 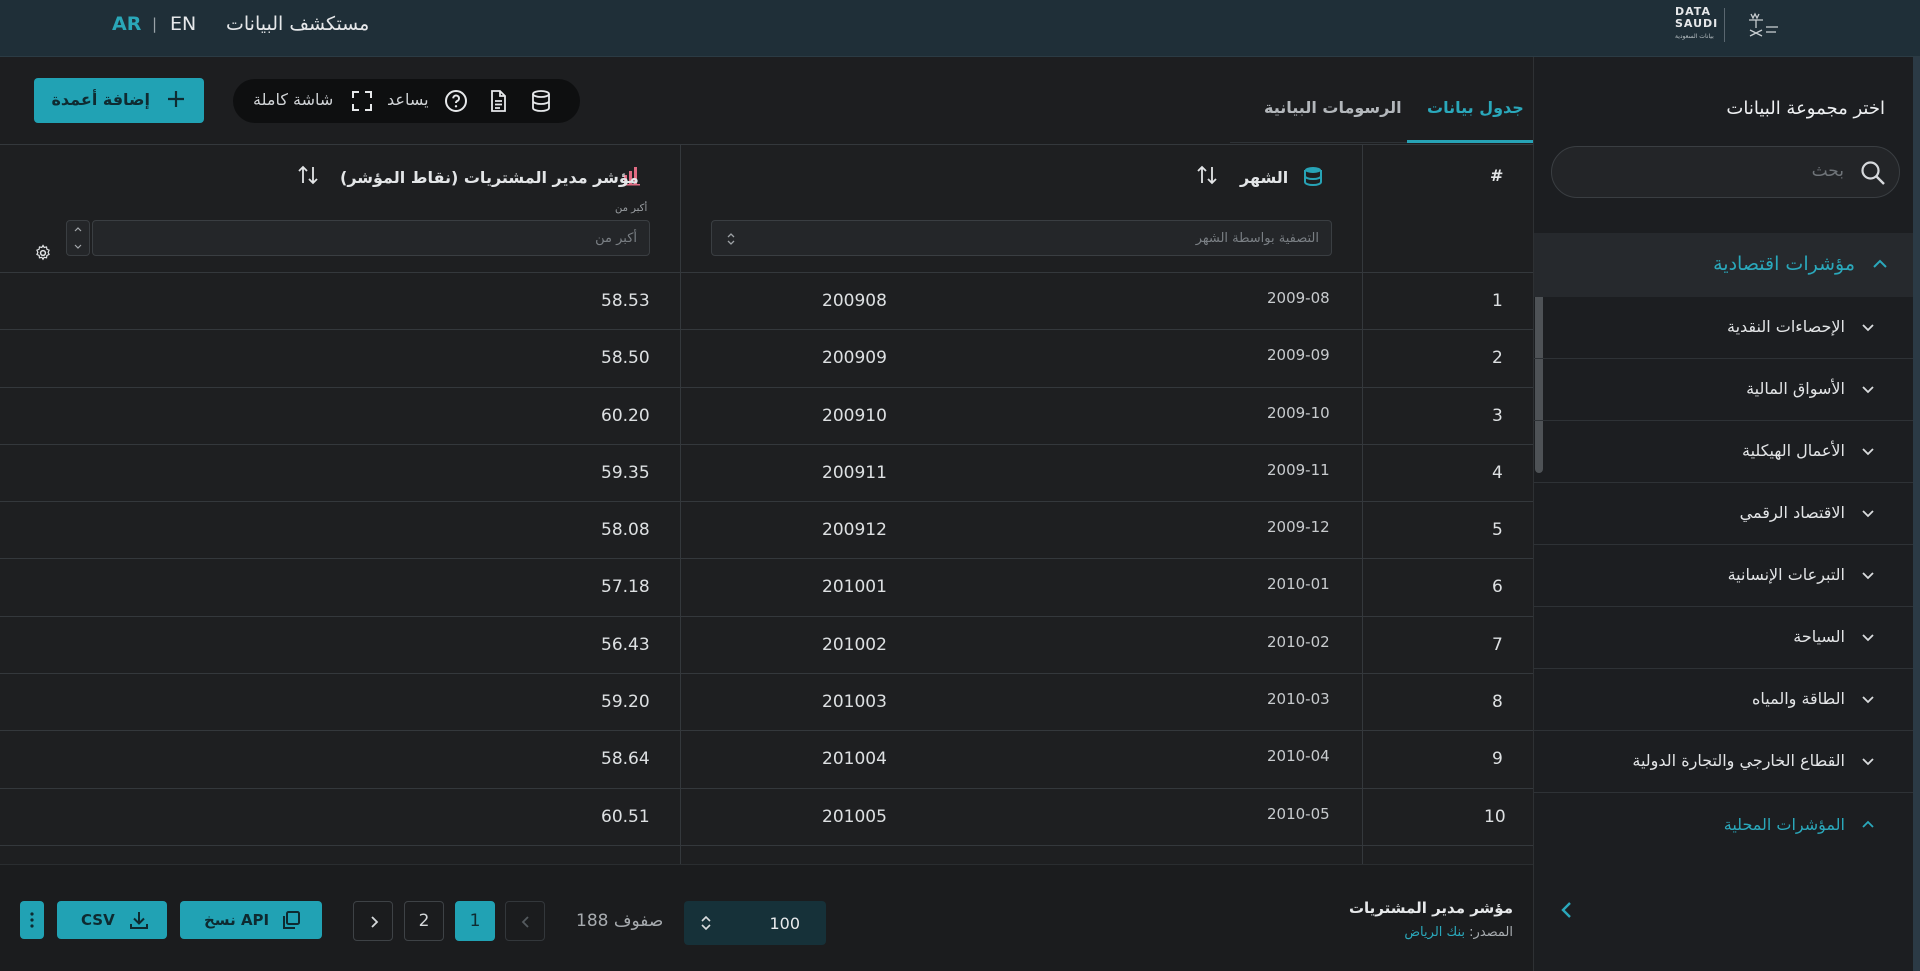 I want to click on sidebar-item-tourism: السياحة, so click(x=1727, y=638).